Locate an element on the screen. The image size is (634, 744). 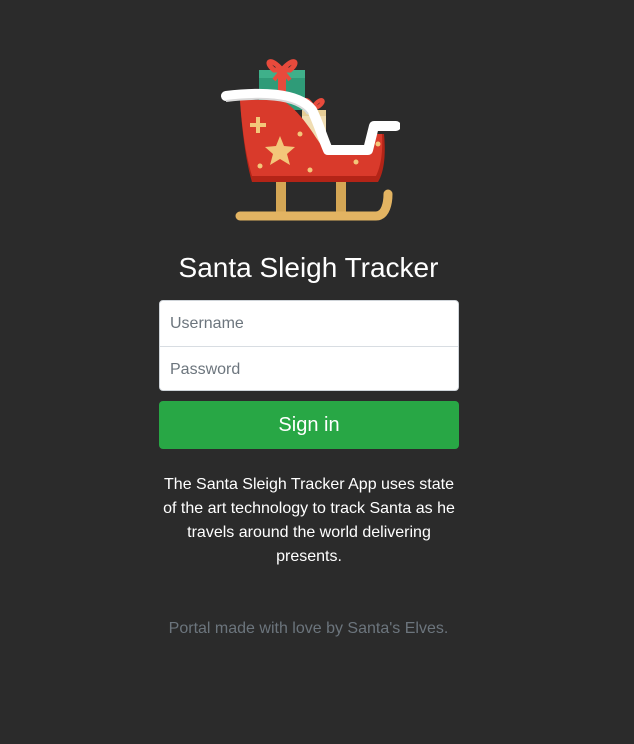
sign-in-button: Sign in is located at coordinates (309, 425).